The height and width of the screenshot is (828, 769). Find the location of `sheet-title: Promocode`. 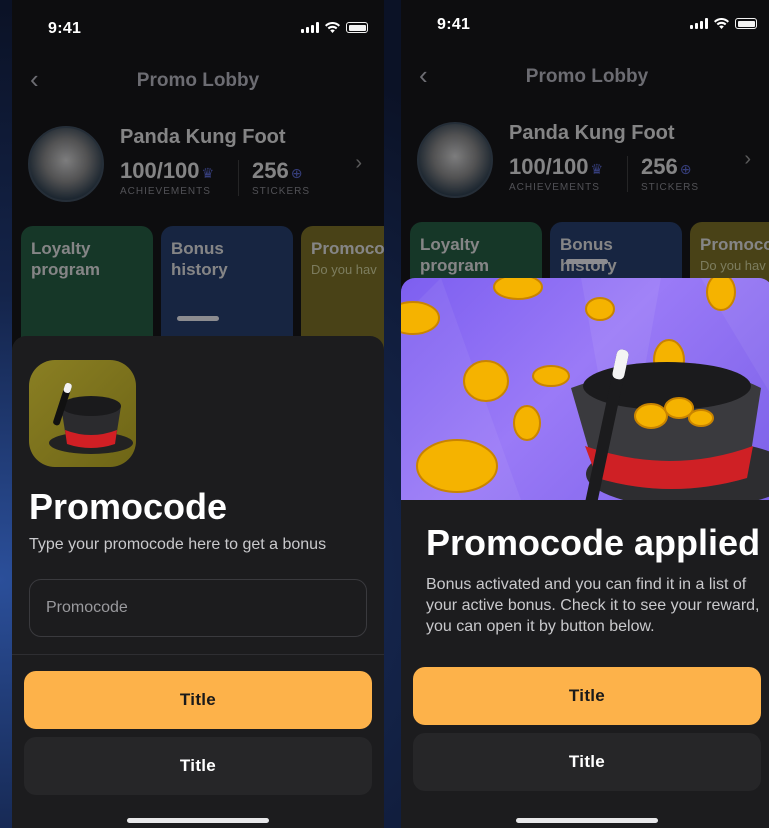

sheet-title: Promocode is located at coordinates (128, 506).